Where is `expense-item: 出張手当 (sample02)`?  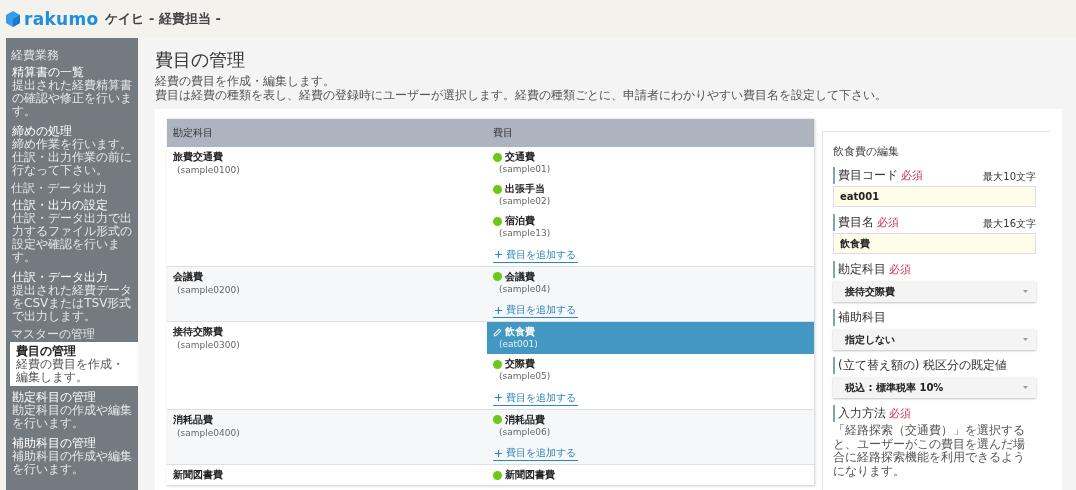 expense-item: 出張手当 (sample02) is located at coordinates (650, 195).